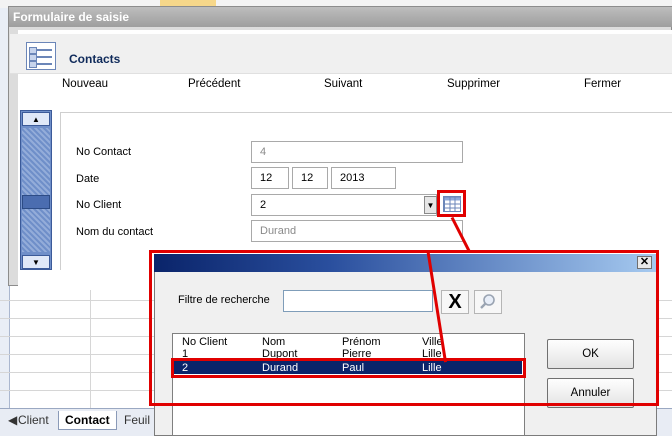 The image size is (672, 436). What do you see at coordinates (90, 349) in the screenshot?
I see `grid-line` at bounding box center [90, 349].